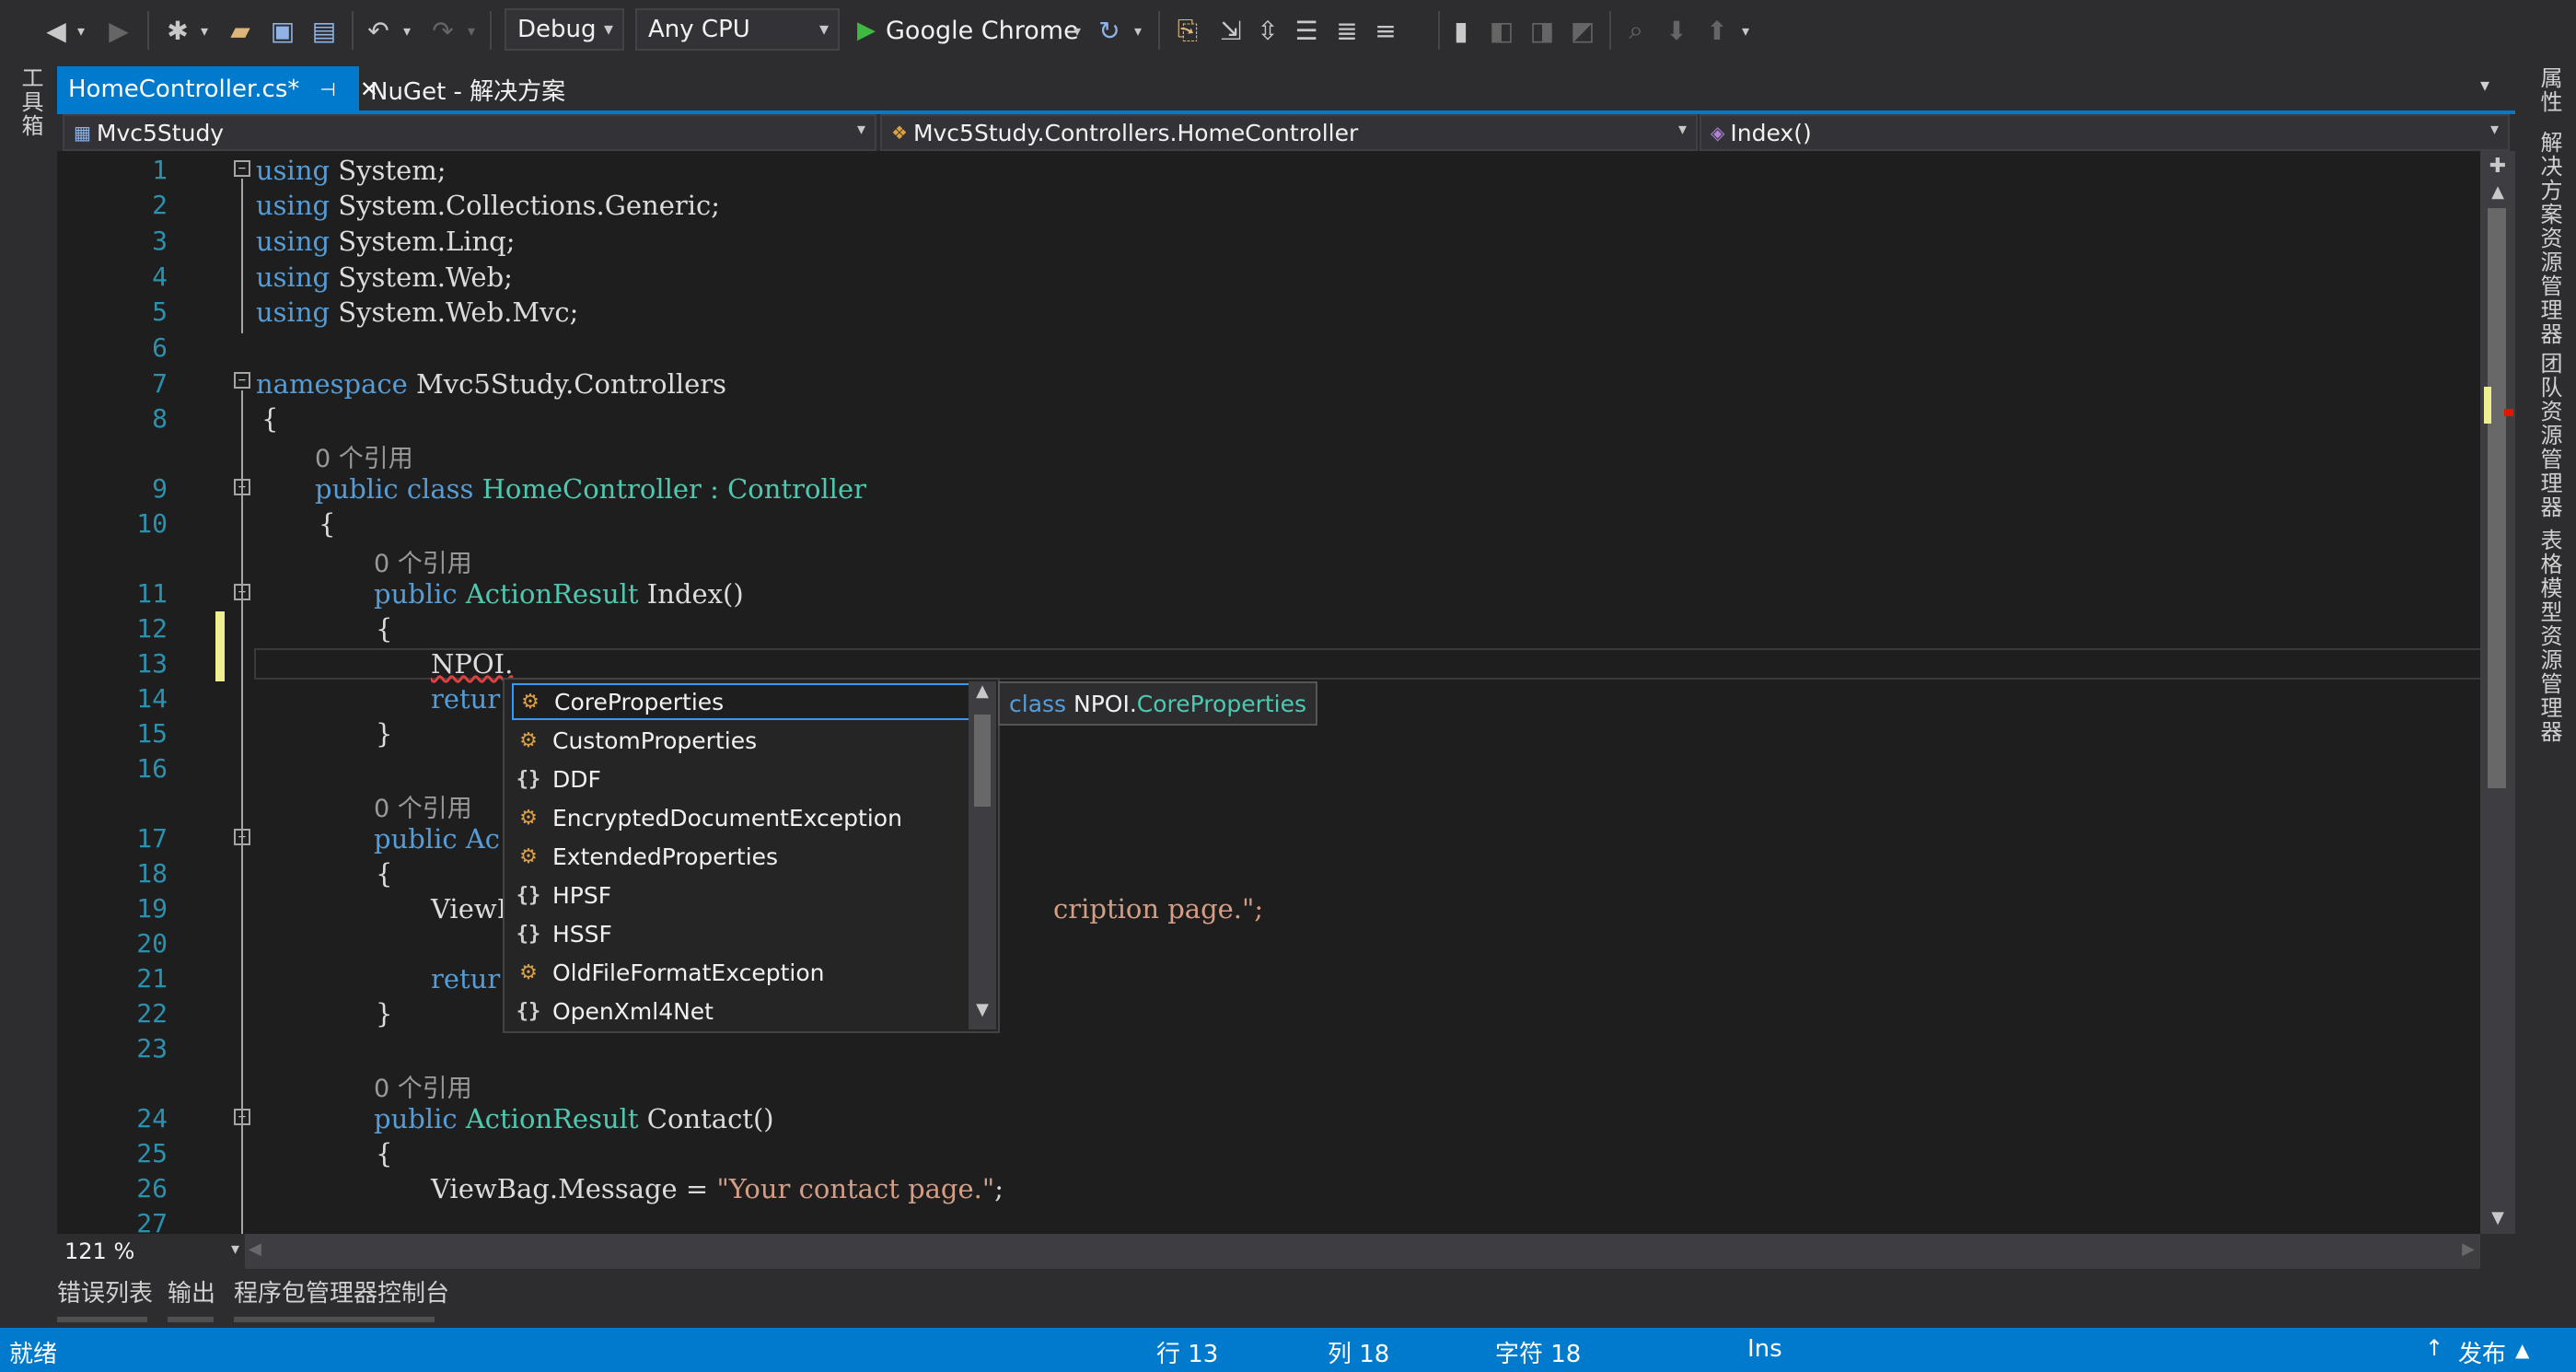 The width and height of the screenshot is (2576, 1372). What do you see at coordinates (378, 30) in the screenshot?
I see `undo-icon: ↶` at bounding box center [378, 30].